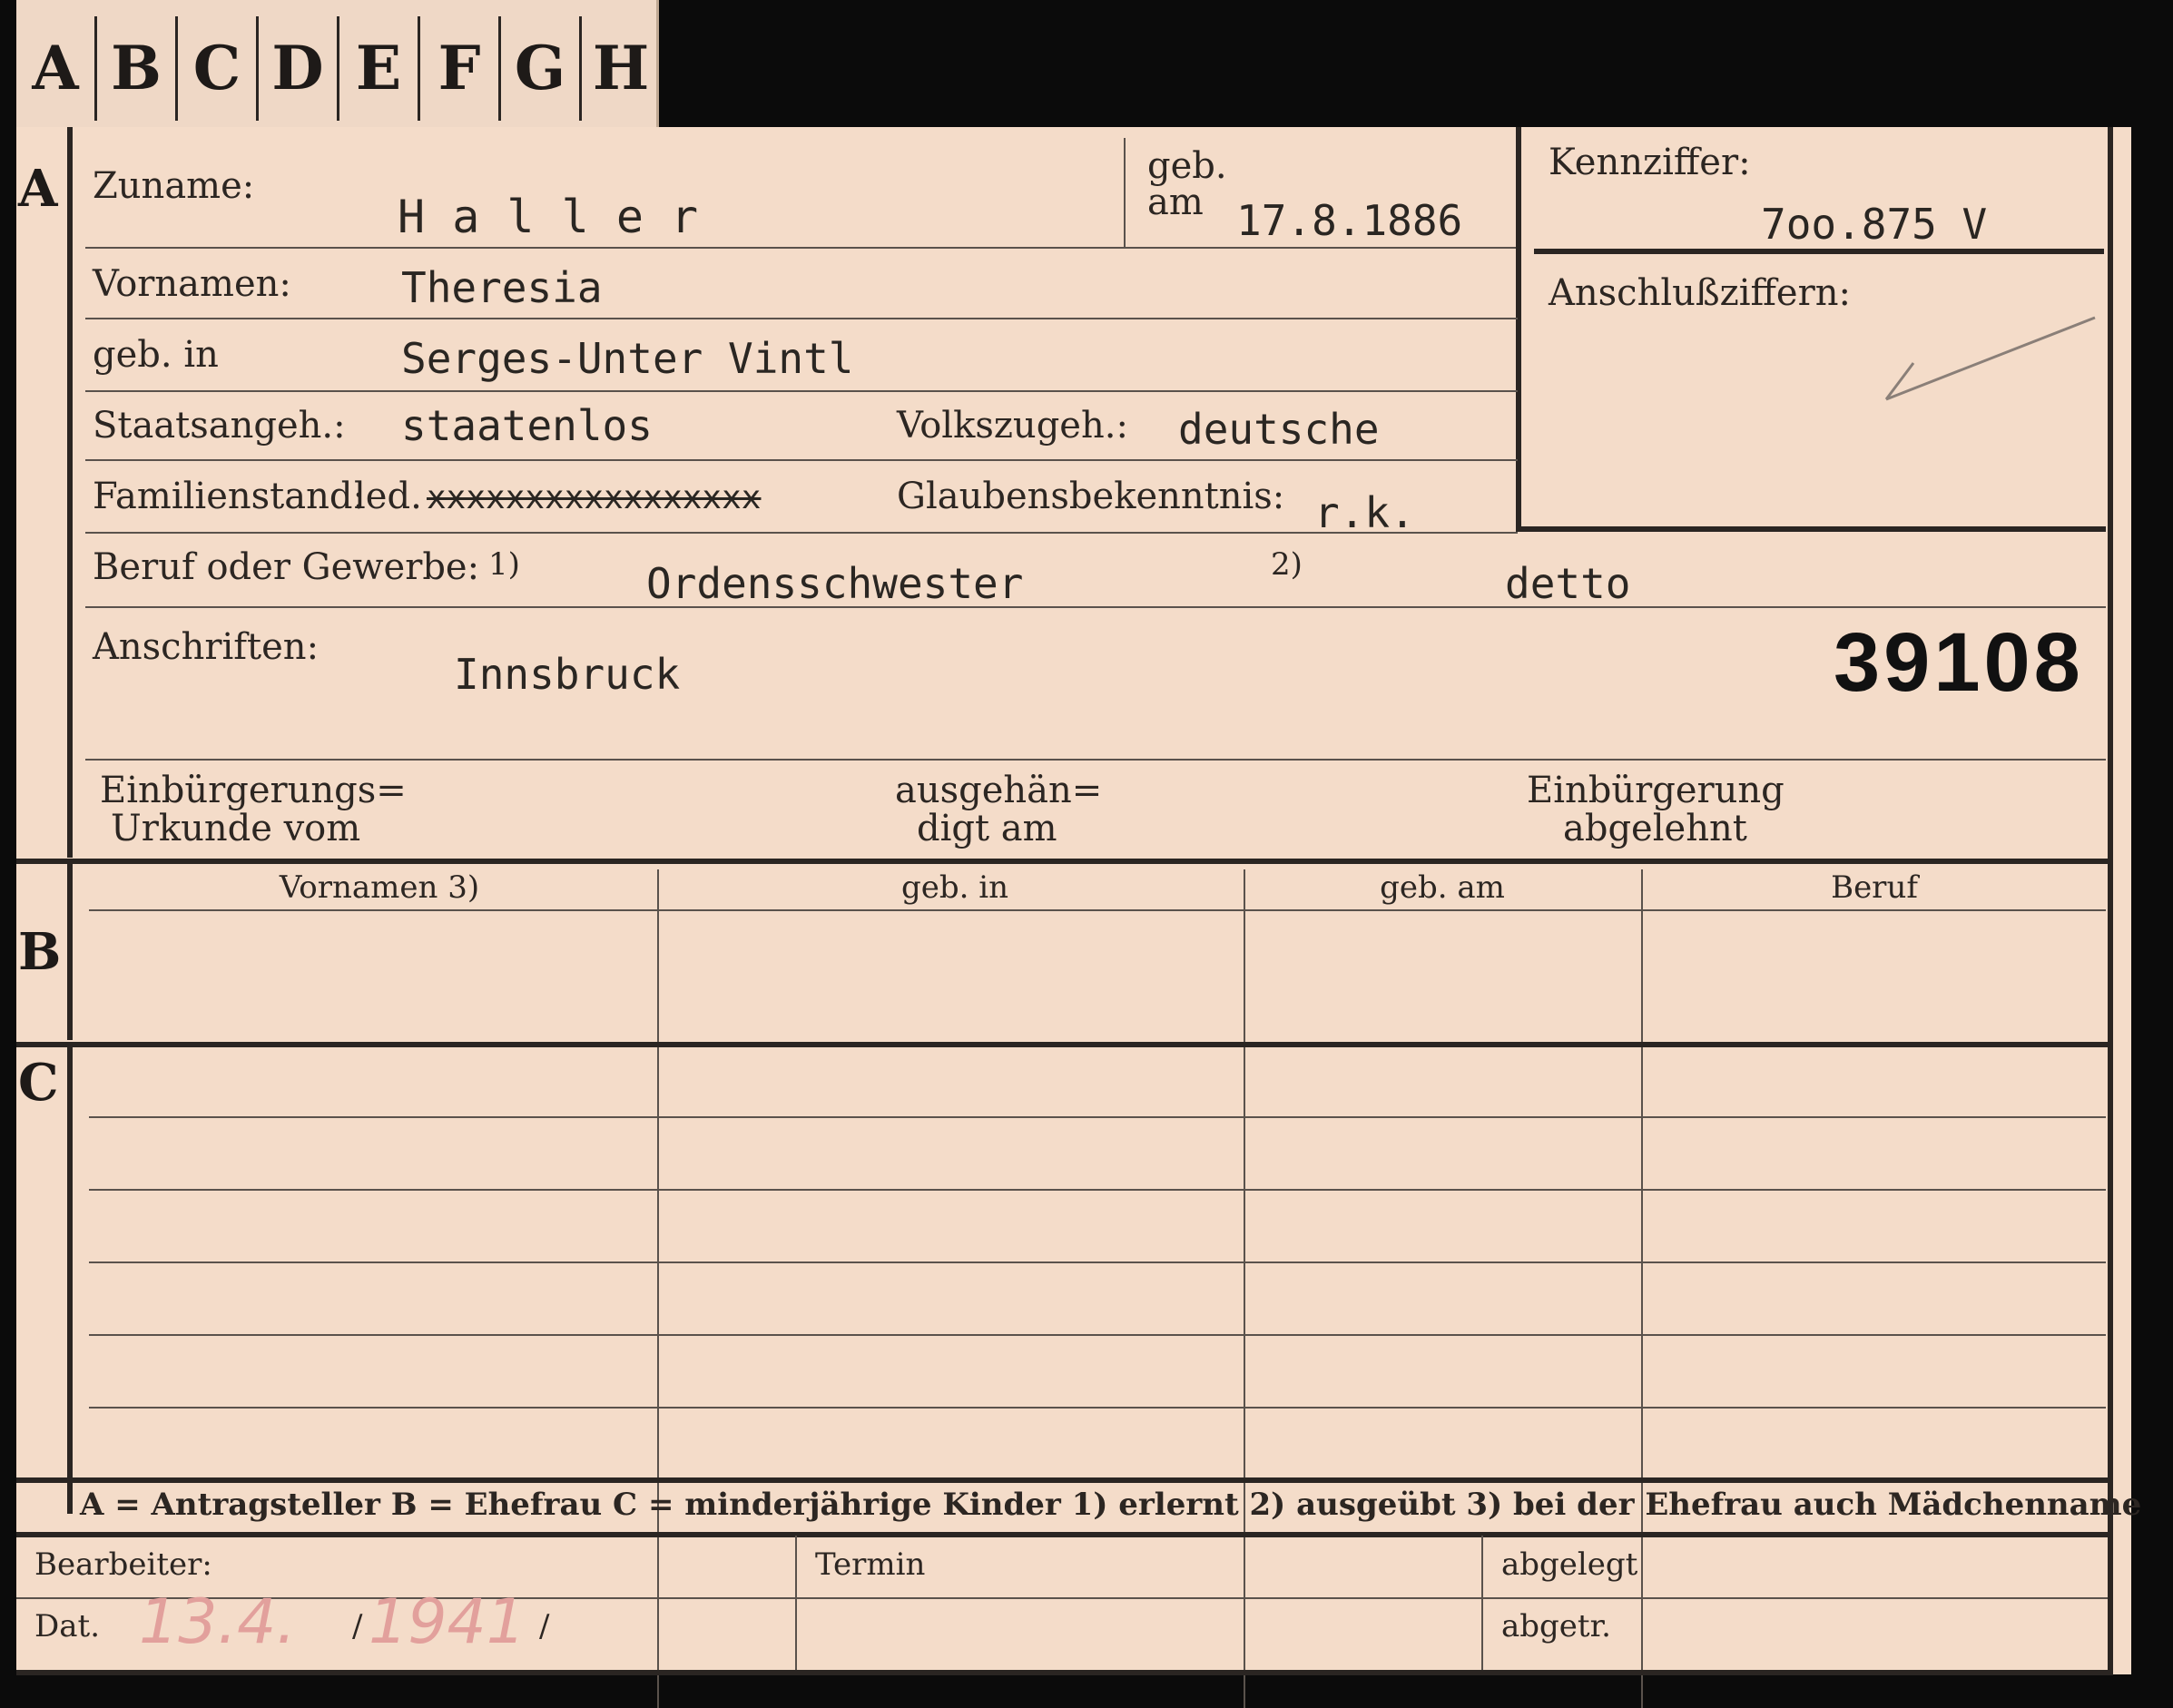  What do you see at coordinates (1175, 202) in the screenshot?
I see `geb-label-bottom: am` at bounding box center [1175, 202].